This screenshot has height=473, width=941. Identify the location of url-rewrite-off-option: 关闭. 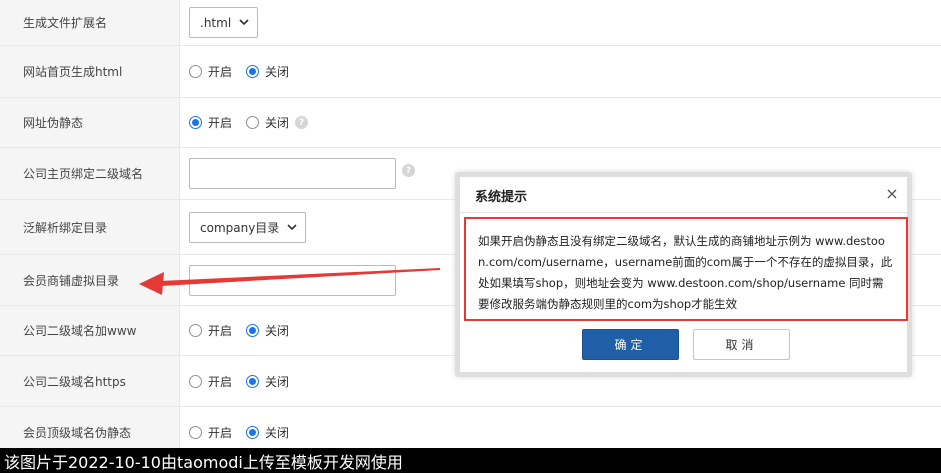
(267, 122).